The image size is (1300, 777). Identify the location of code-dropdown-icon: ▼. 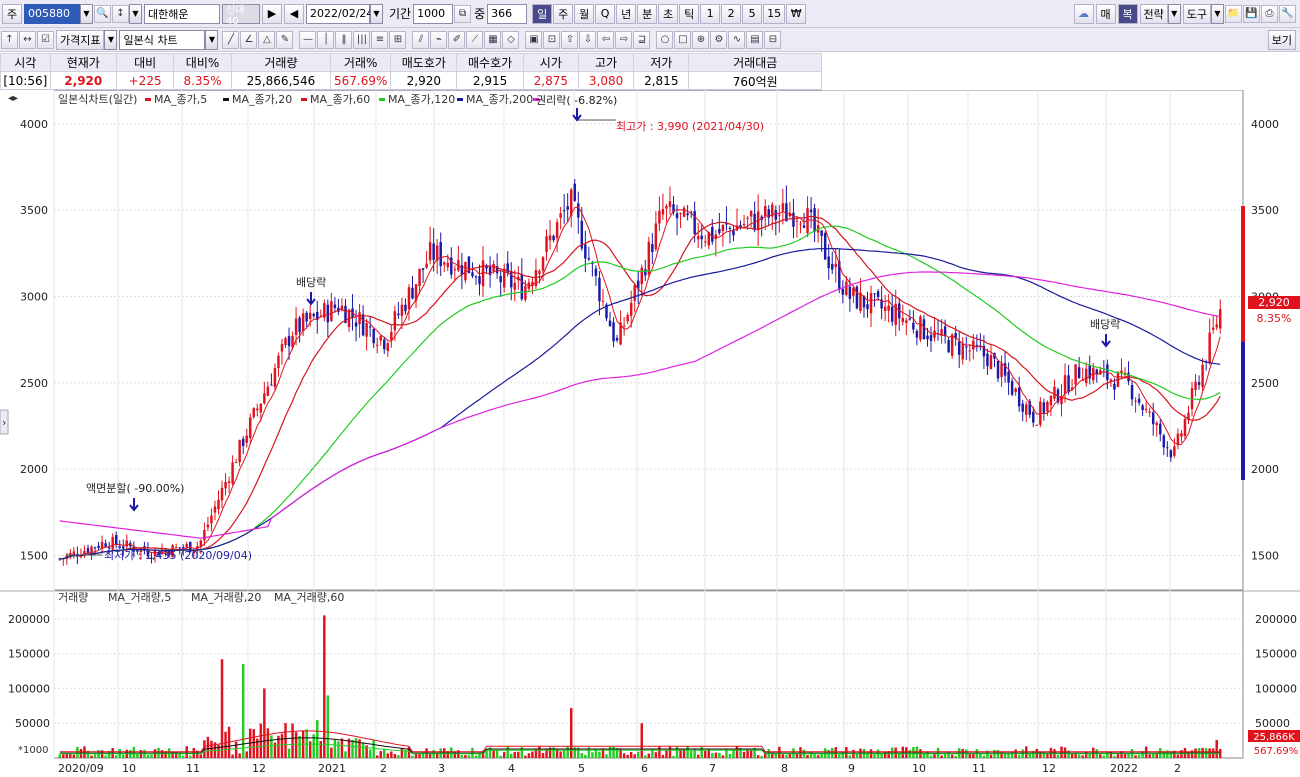
(86, 13).